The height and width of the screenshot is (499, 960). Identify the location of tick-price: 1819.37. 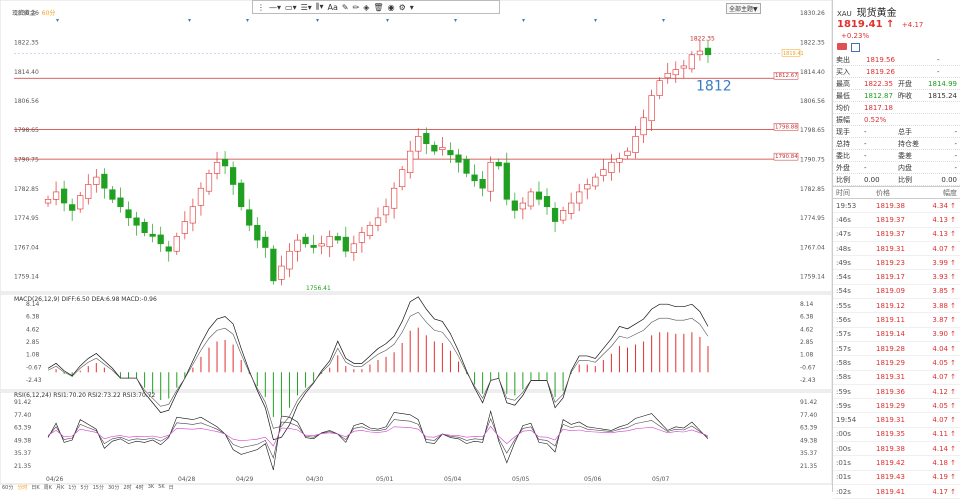
(890, 219).